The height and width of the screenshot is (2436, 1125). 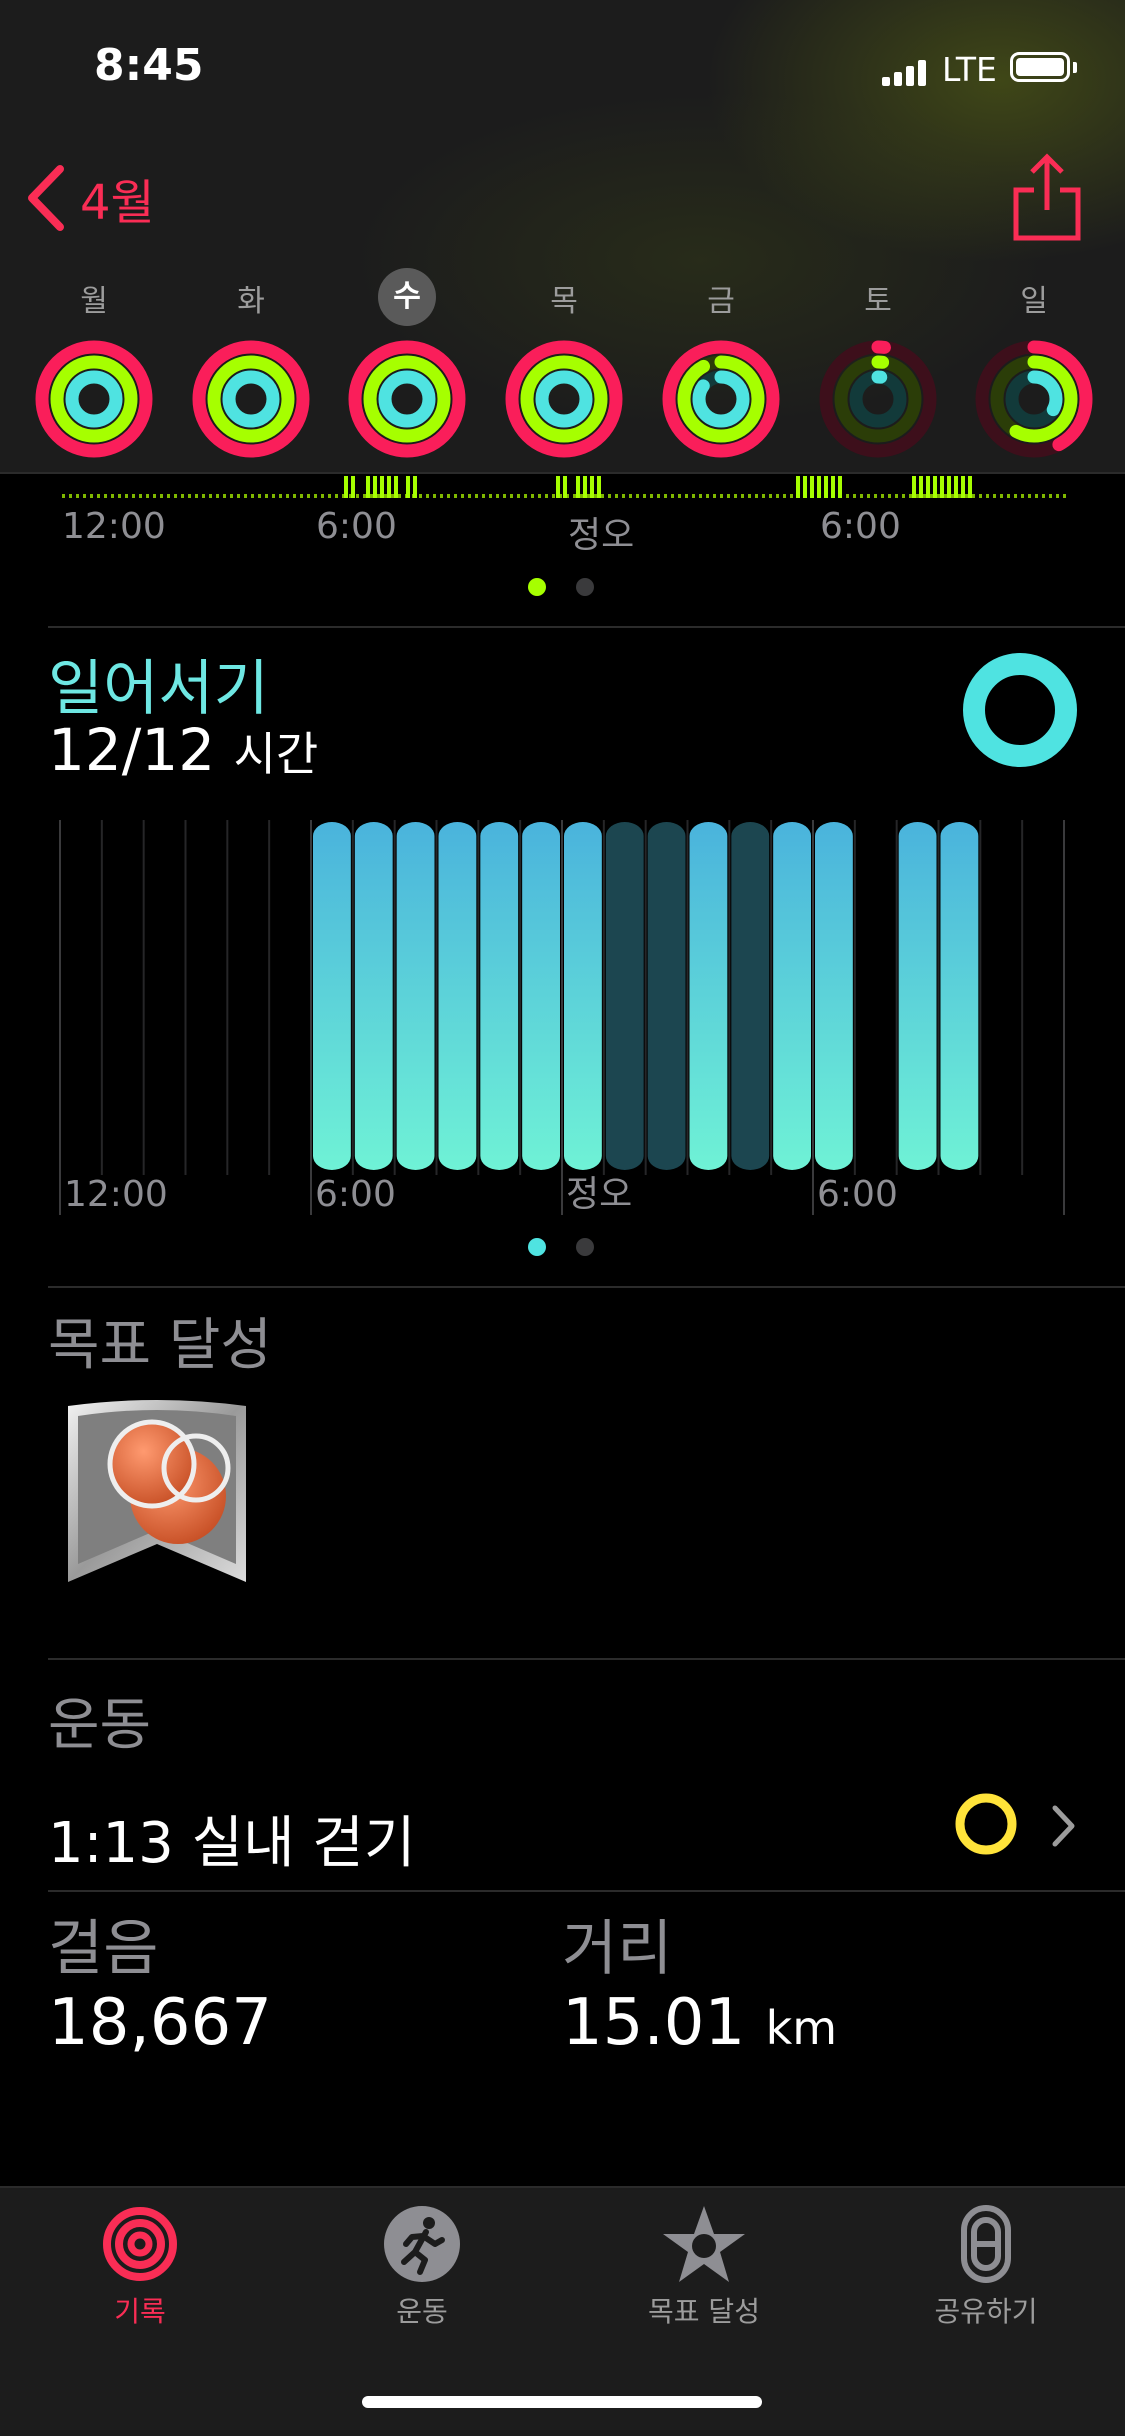 What do you see at coordinates (103, 1949) in the screenshot?
I see `steps-label: 걸음` at bounding box center [103, 1949].